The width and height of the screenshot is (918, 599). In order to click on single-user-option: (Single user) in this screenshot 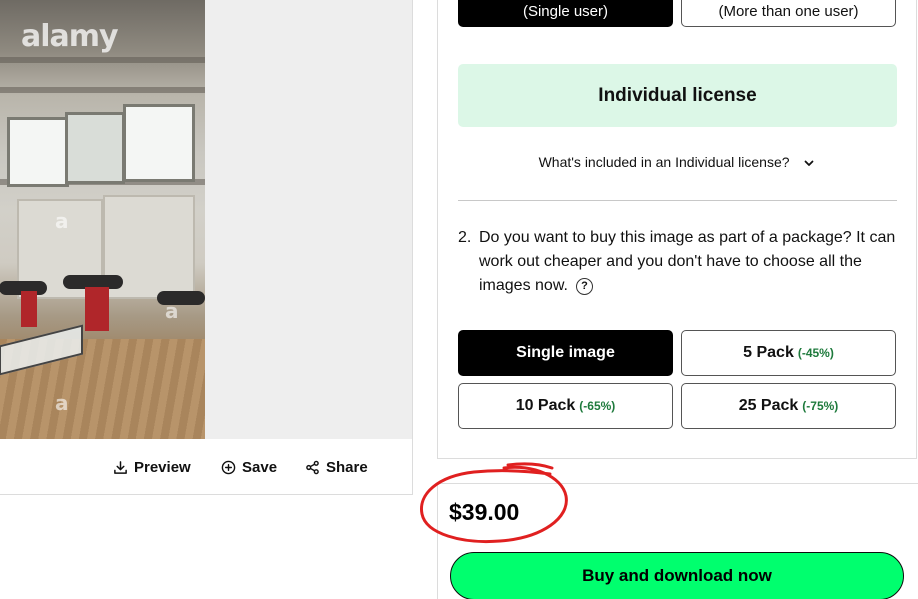, I will do `click(565, 13)`.